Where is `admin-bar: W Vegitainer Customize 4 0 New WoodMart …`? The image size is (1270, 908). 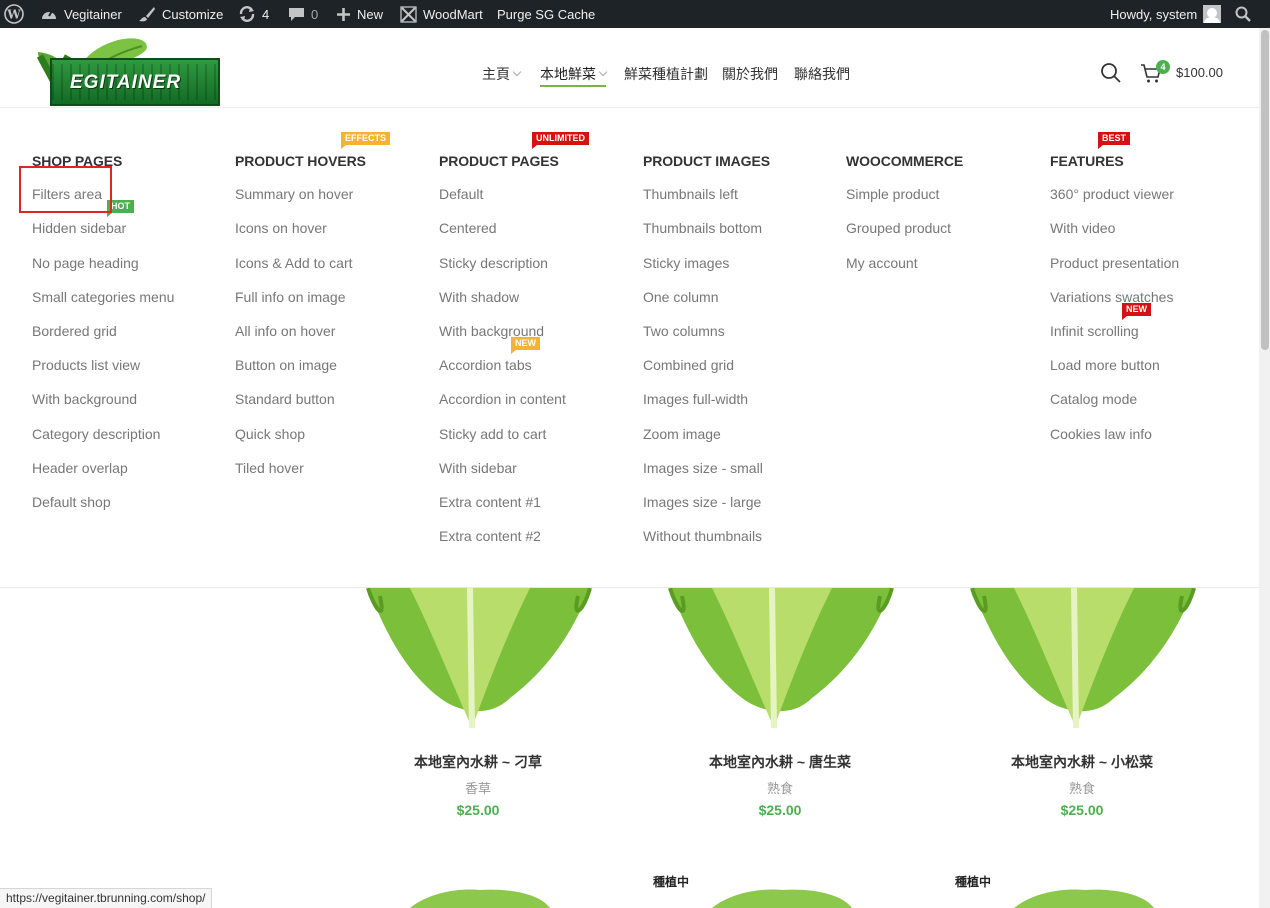
admin-bar: W Vegitainer Customize 4 0 New WoodMart … is located at coordinates (635, 14).